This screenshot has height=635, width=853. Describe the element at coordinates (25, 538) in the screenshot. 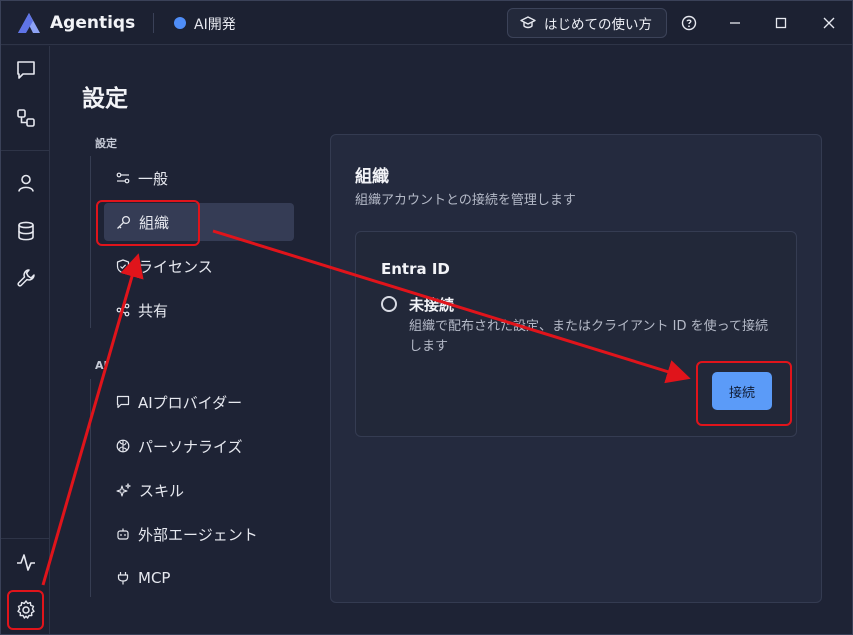

I see `rail-divider-bottom` at that location.